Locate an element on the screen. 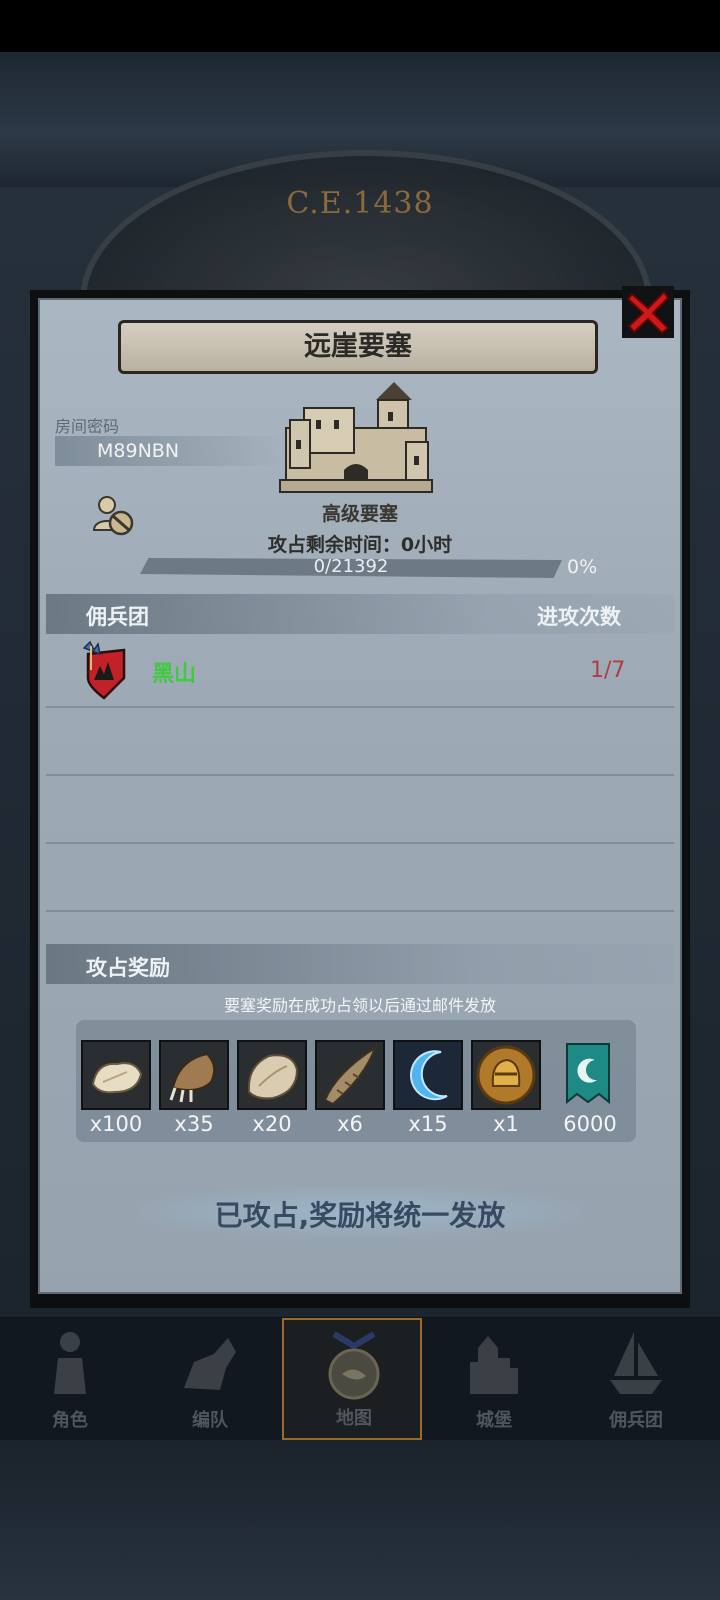 This screenshot has height=1600, width=720. reward-qty: x15 is located at coordinates (428, 1124).